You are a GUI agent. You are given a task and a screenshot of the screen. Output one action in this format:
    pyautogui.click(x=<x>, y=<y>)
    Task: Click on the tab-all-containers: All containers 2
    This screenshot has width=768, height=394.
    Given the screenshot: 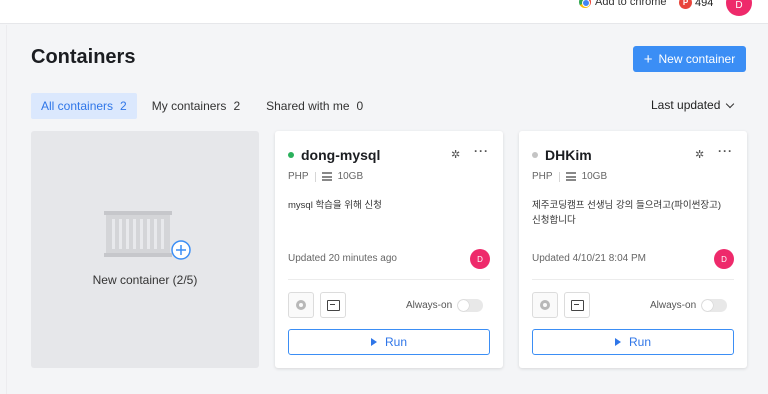 What is the action you would take?
    pyautogui.click(x=84, y=106)
    